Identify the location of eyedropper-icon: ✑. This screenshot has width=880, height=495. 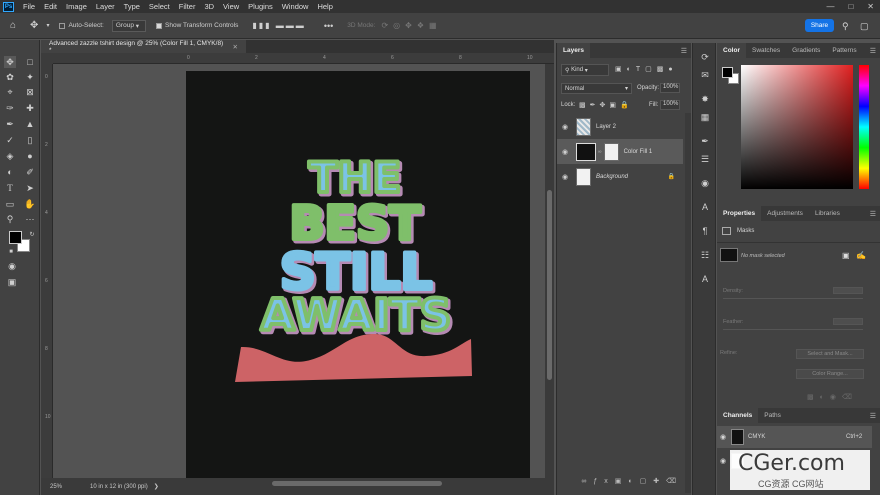
(10, 108).